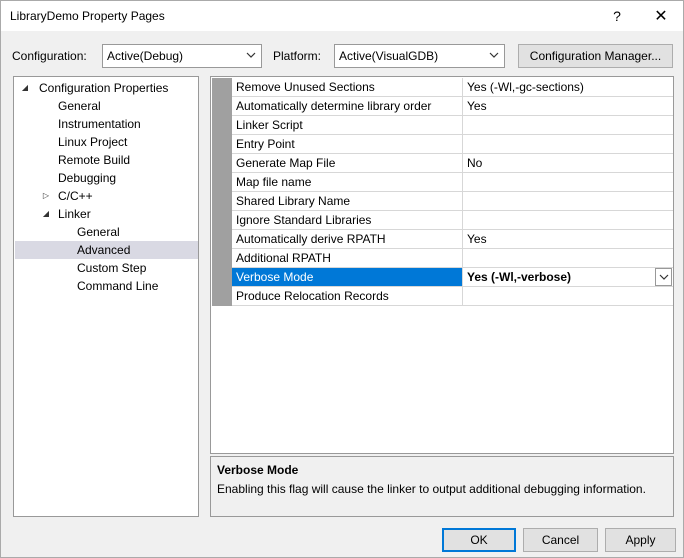  Describe the element at coordinates (347, 163) in the screenshot. I see `property-name: Generate Map File` at that location.